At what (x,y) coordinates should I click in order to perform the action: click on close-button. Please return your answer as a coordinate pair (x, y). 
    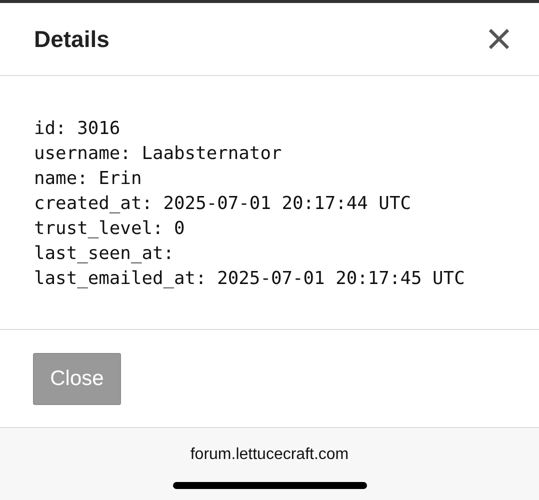
    Looking at the image, I should click on (499, 39).